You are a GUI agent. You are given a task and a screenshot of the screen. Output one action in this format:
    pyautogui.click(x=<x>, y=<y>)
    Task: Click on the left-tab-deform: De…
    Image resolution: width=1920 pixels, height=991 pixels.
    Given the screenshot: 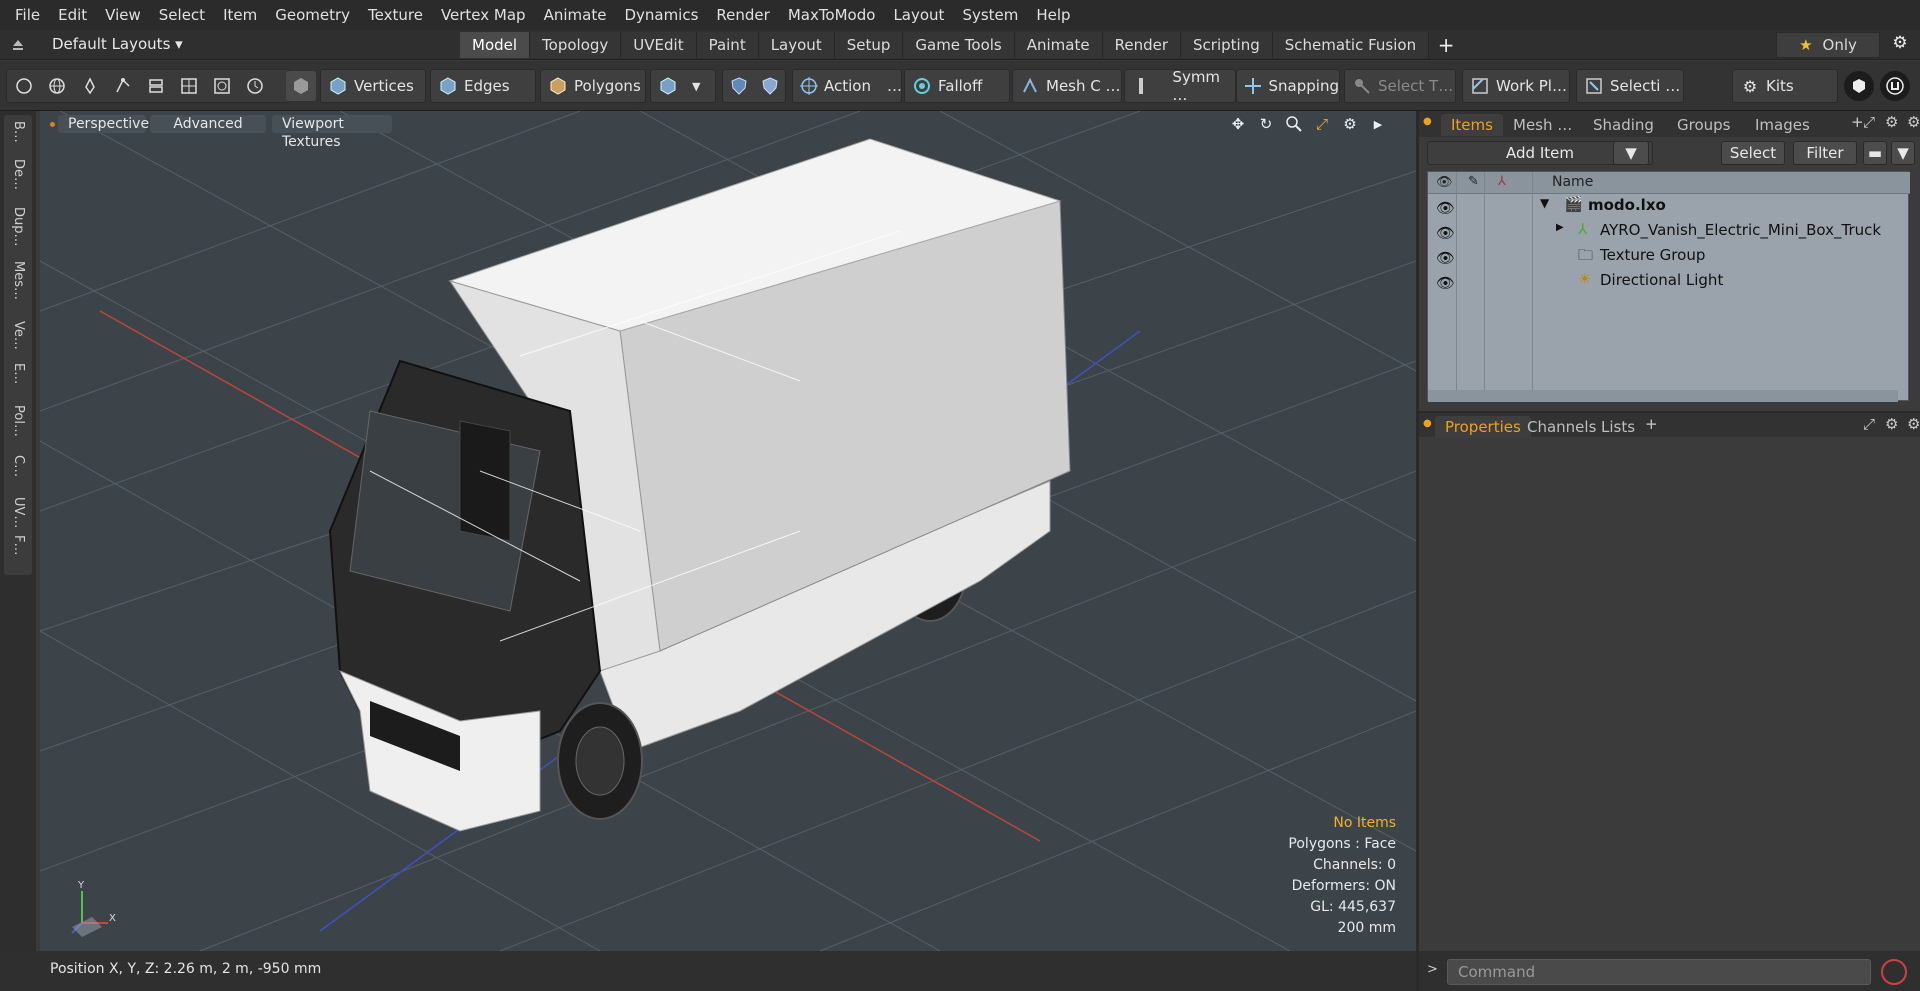 What is the action you would take?
    pyautogui.click(x=18, y=174)
    